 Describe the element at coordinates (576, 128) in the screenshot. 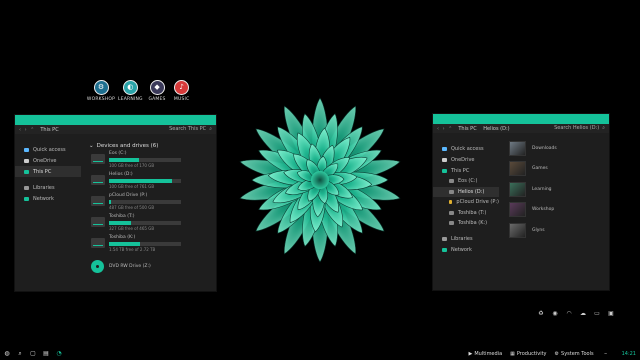

I see `search-input: Search Helios (D:)` at that location.